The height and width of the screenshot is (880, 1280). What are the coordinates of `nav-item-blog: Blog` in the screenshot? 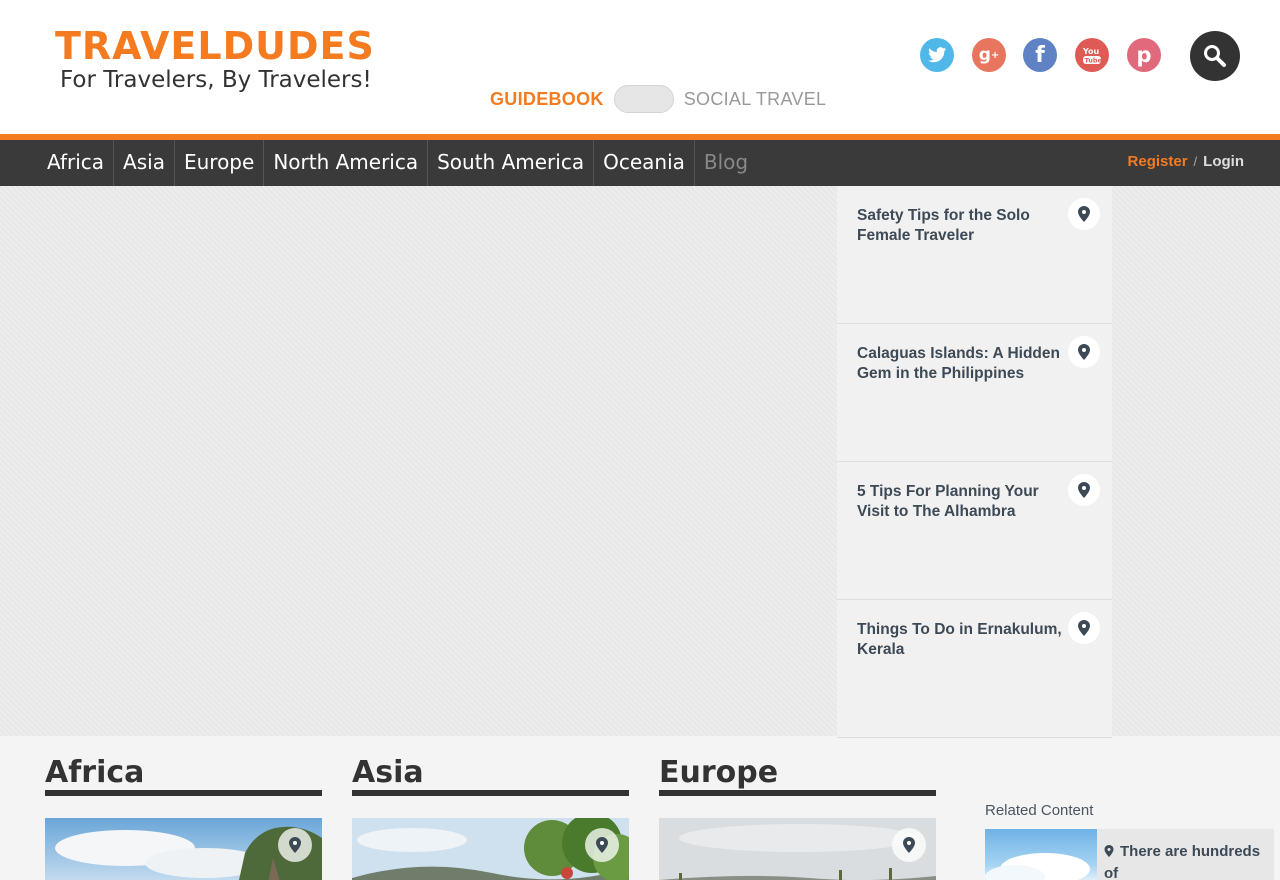 It's located at (726, 163).